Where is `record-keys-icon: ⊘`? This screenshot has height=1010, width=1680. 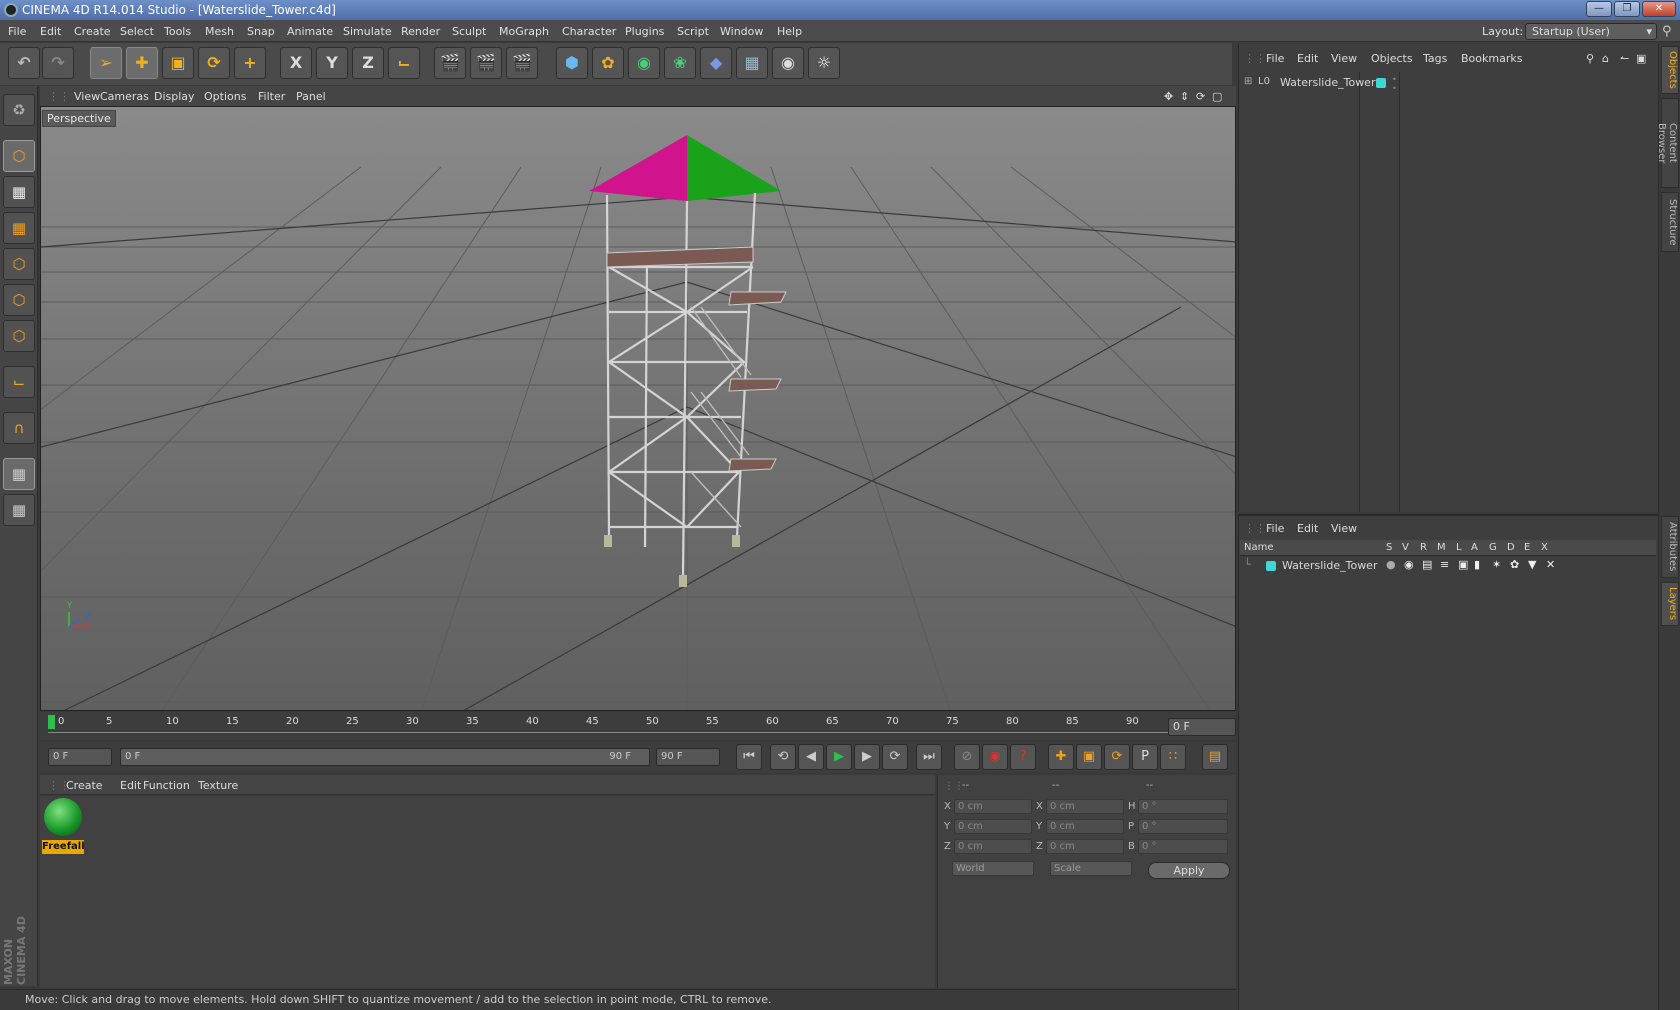 record-keys-icon: ⊘ is located at coordinates (967, 757).